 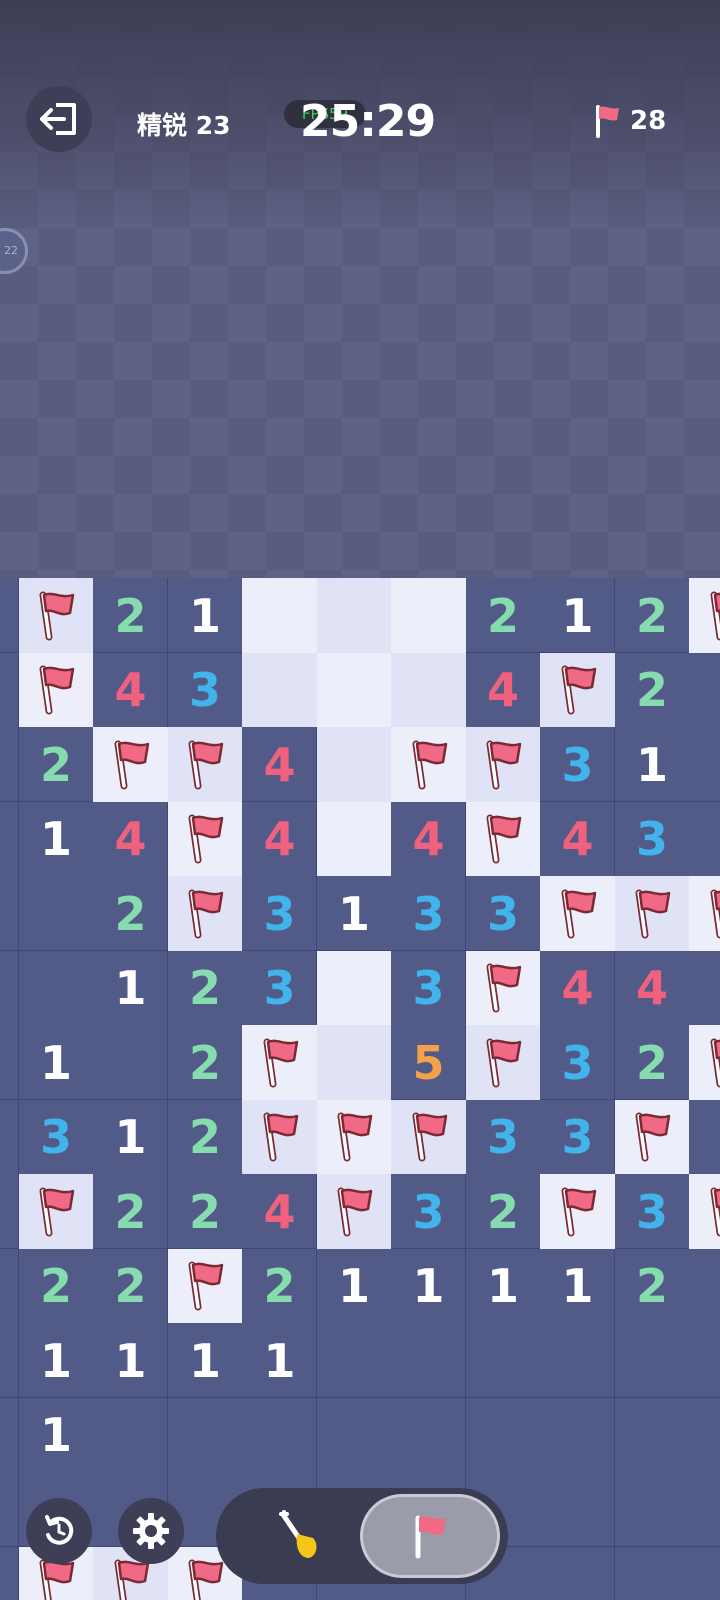 What do you see at coordinates (301, 1536) in the screenshot?
I see `dig-mode-button` at bounding box center [301, 1536].